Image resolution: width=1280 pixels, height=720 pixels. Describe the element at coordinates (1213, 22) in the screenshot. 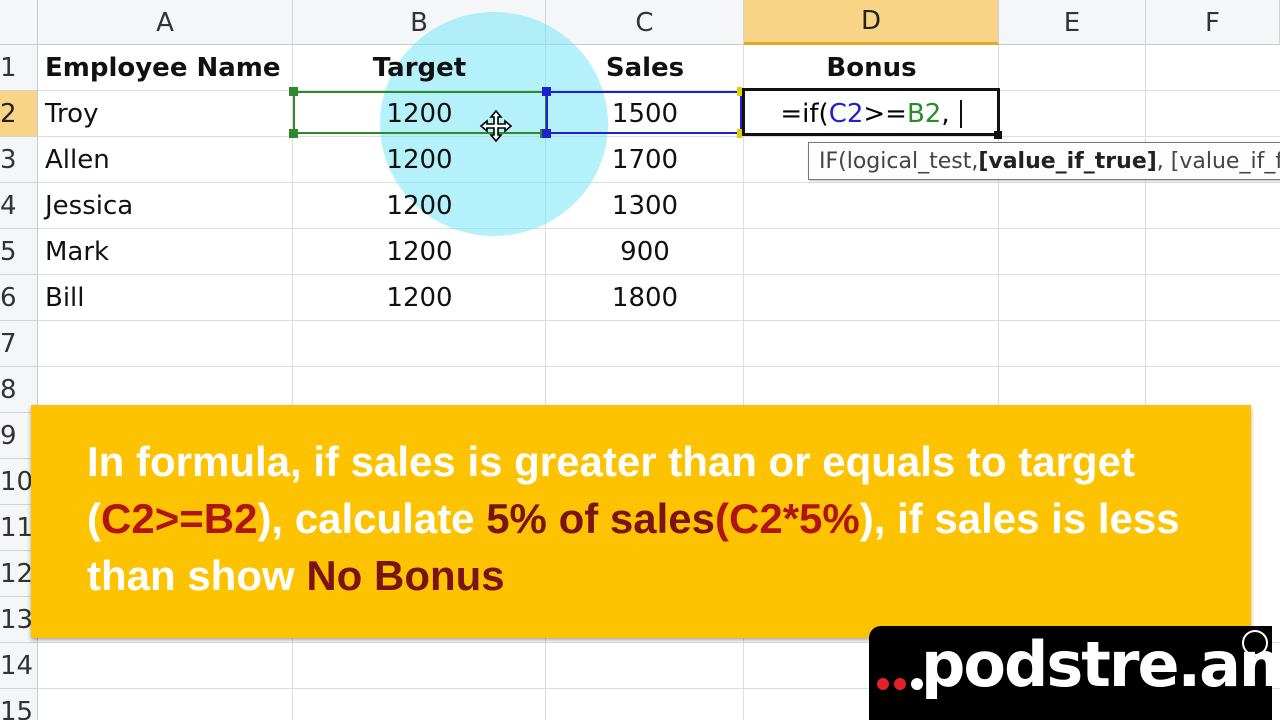

I see `column-header-f: F` at that location.